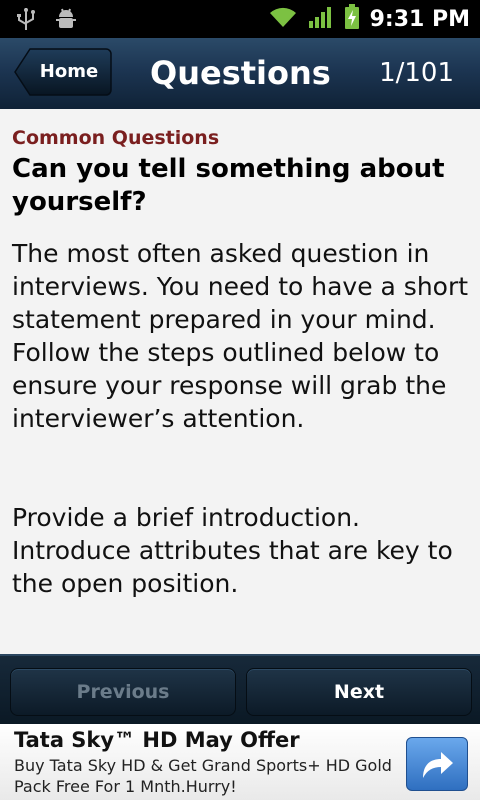 The image size is (480, 800). What do you see at coordinates (123, 692) in the screenshot?
I see `previous-button: Previous` at bounding box center [123, 692].